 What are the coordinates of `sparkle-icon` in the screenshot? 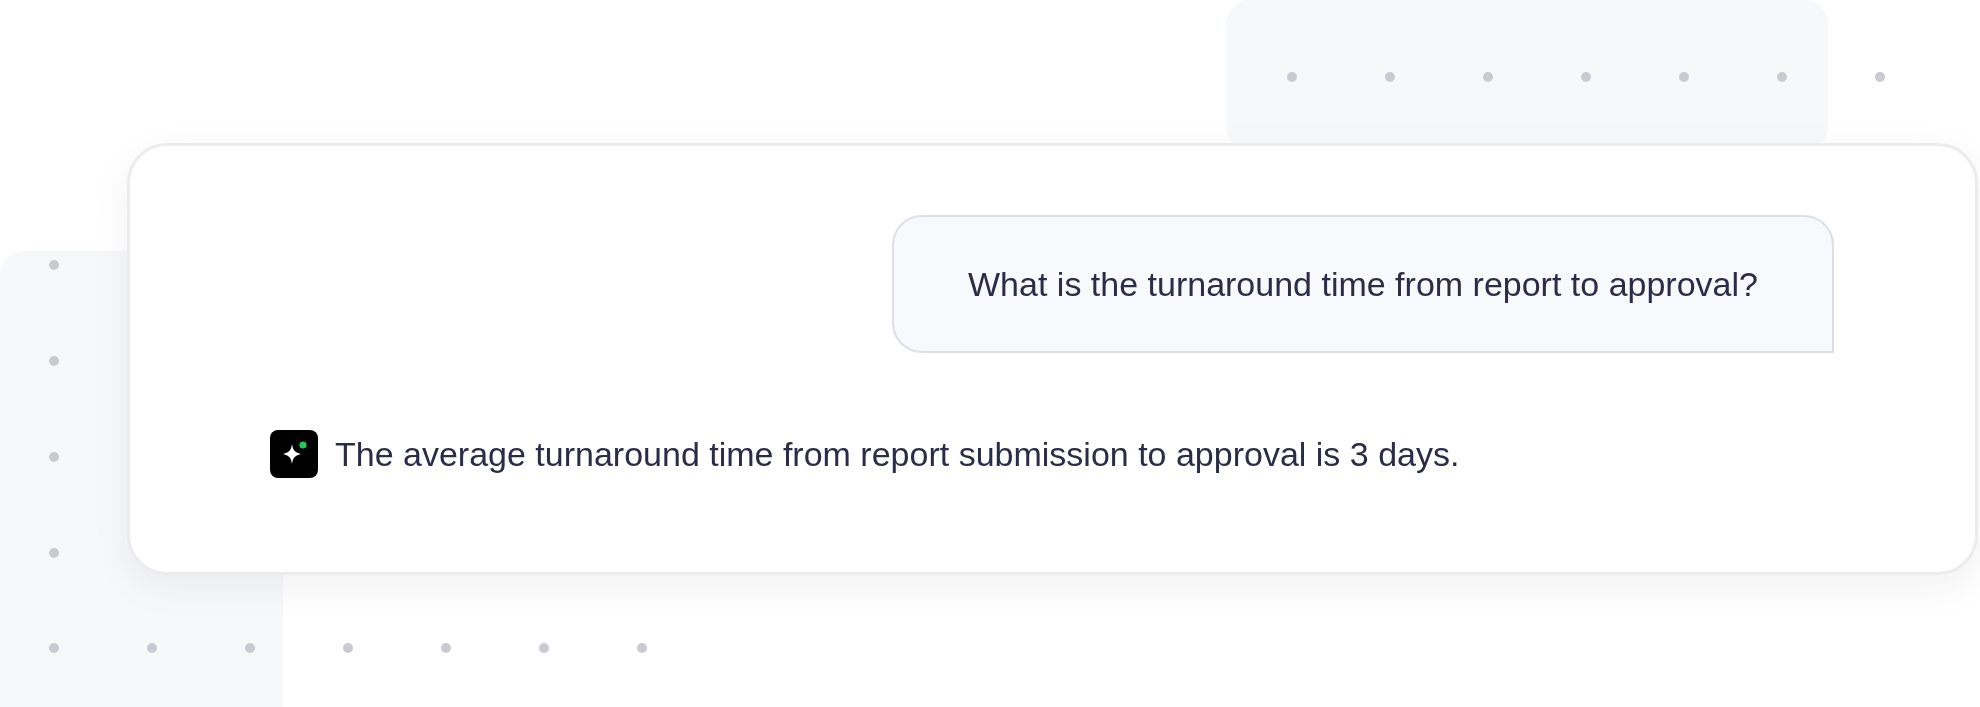 It's located at (294, 454).